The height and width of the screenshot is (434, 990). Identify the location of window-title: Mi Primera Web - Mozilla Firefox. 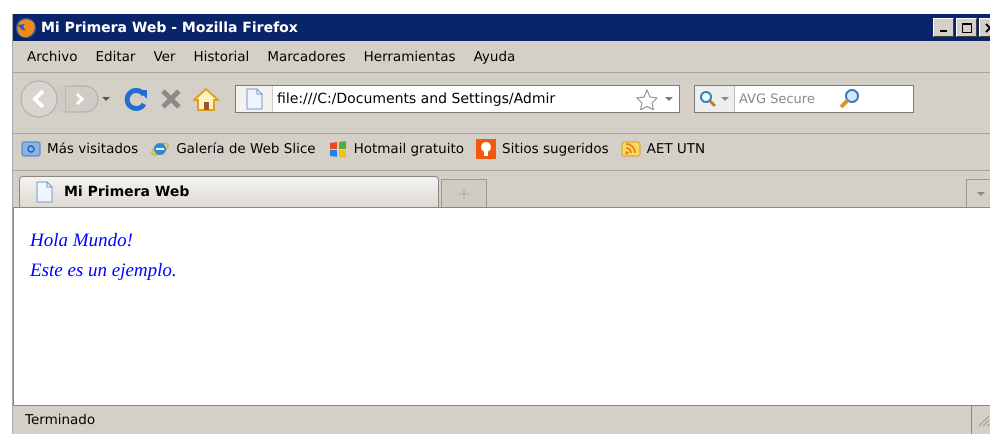
(170, 28).